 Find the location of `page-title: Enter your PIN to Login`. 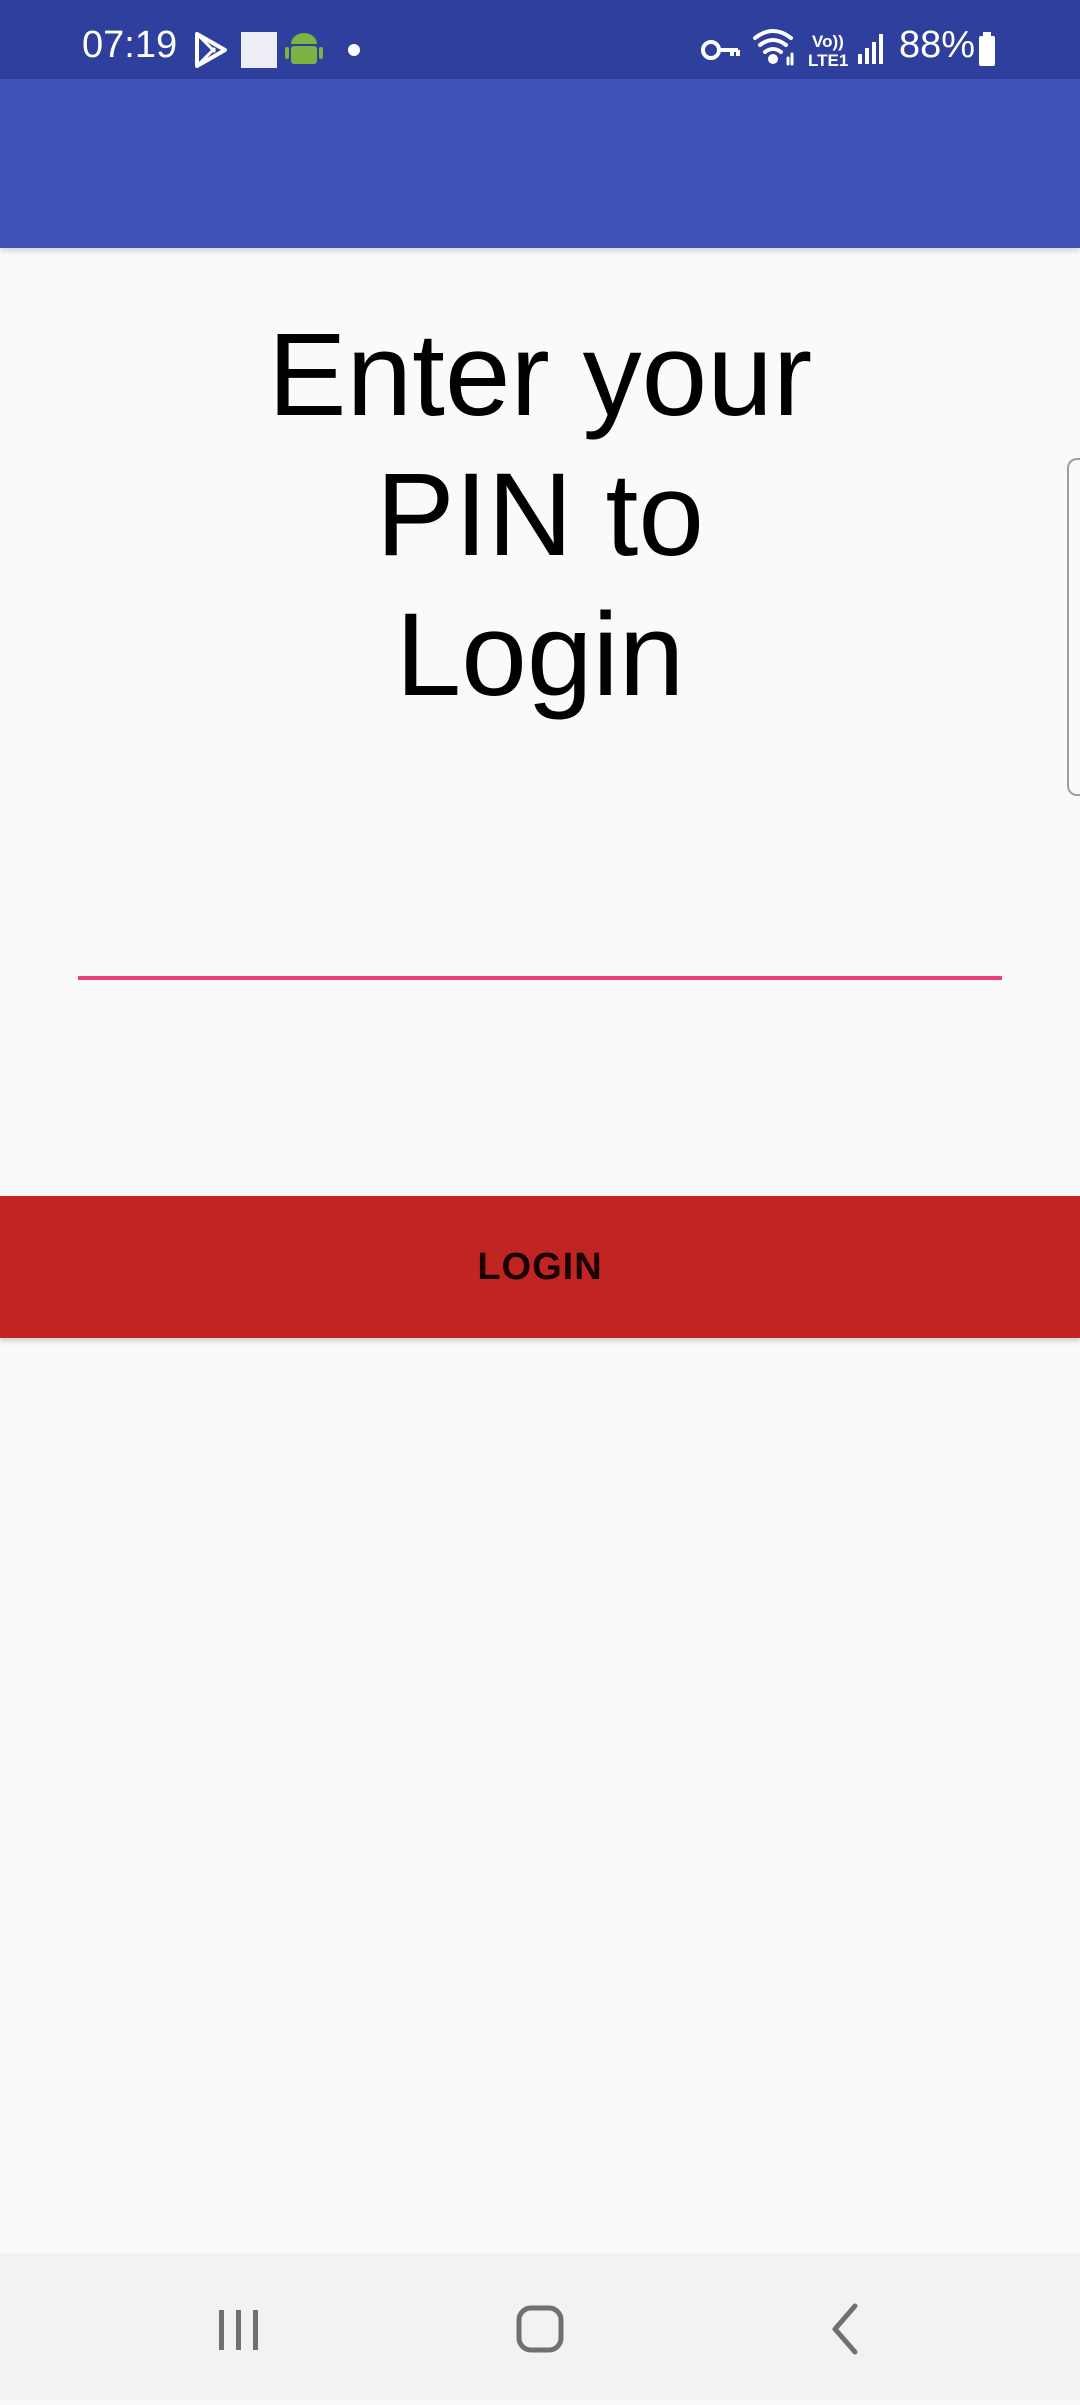

page-title: Enter your PIN to Login is located at coordinates (540, 515).